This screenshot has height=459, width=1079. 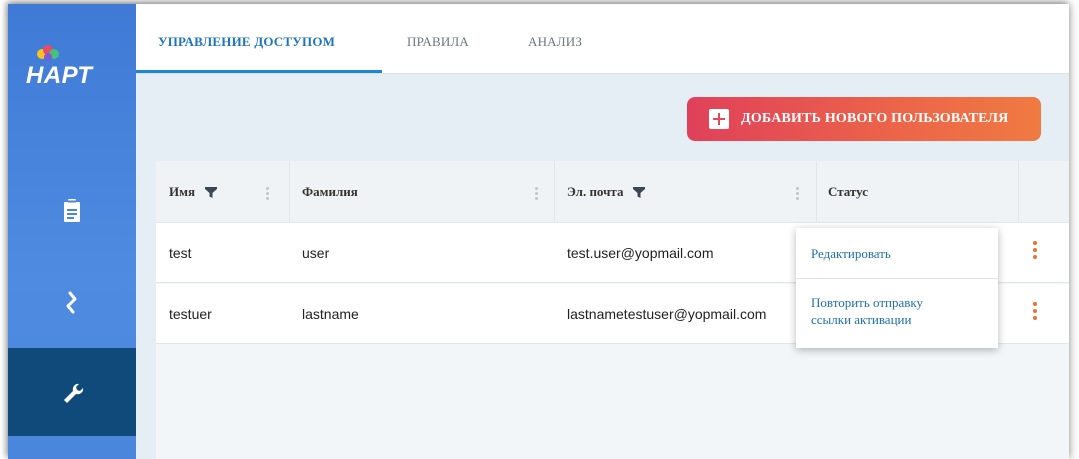 What do you see at coordinates (897, 311) in the screenshot?
I see `menu-item-resend-activation: Повторить отправку ссылки активации` at bounding box center [897, 311].